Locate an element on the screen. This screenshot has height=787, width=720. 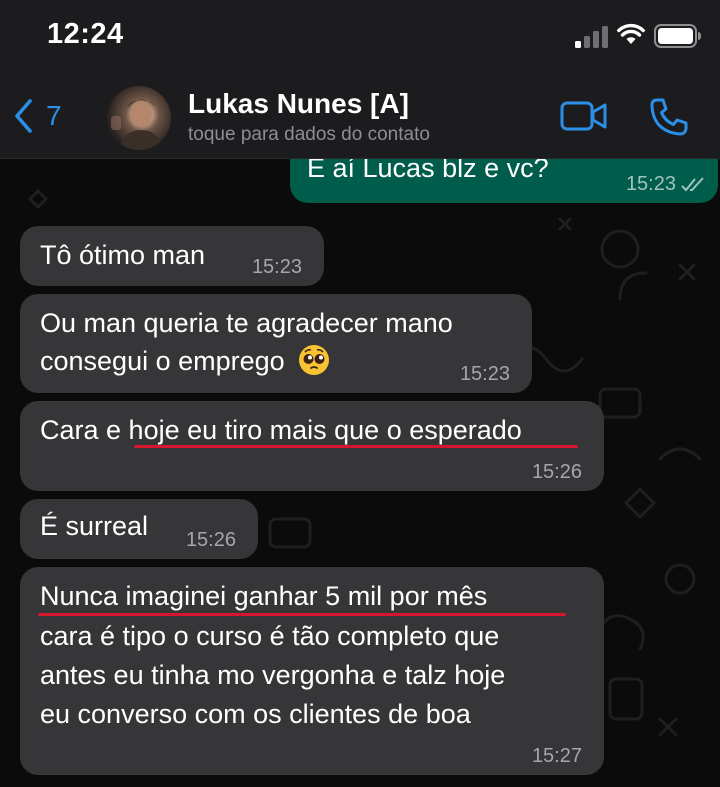
message-text: E aí Lucas blz e vc? is located at coordinates (428, 171).